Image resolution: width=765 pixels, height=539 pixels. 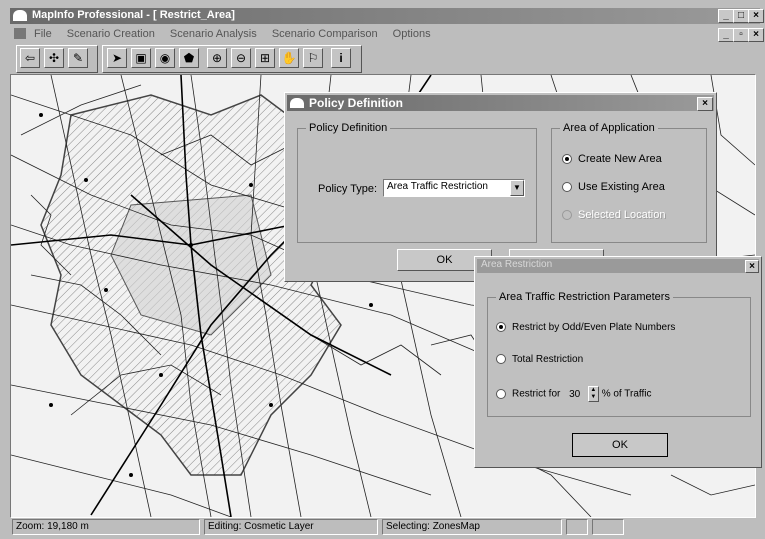 What do you see at coordinates (30, 58) in the screenshot?
I see `back-icon: ⇦` at bounding box center [30, 58].